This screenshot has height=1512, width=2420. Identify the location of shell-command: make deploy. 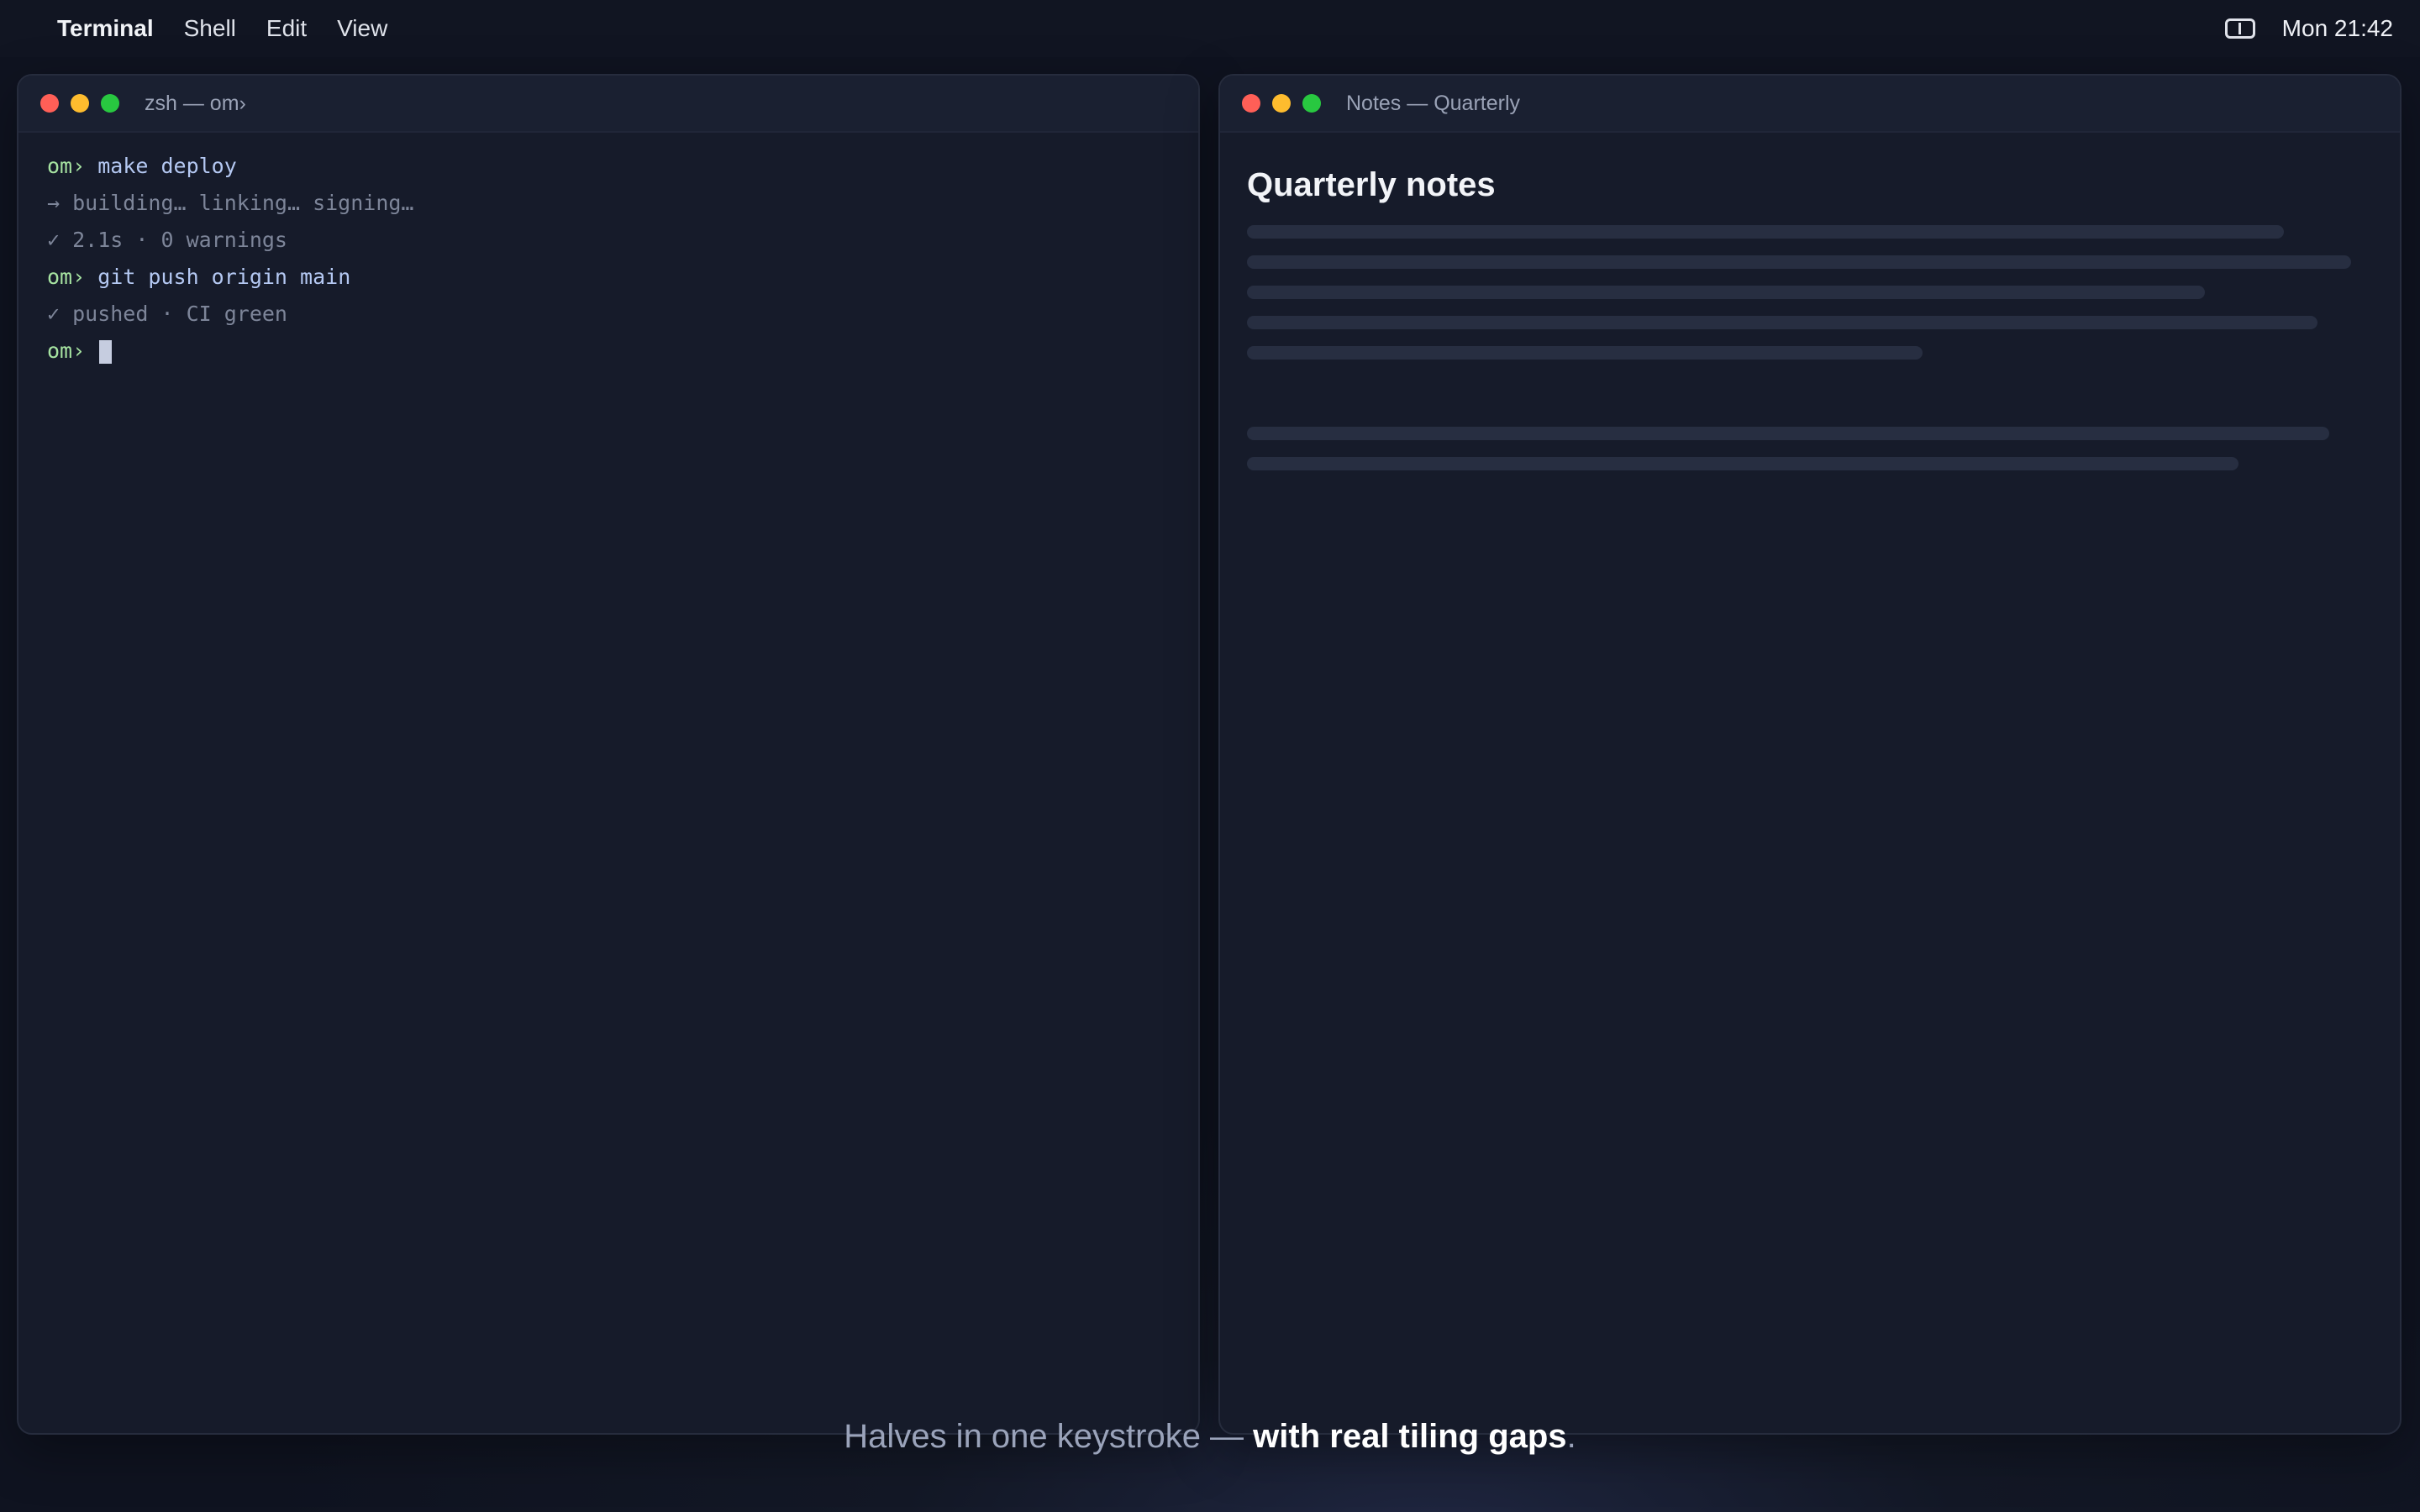
(167, 166).